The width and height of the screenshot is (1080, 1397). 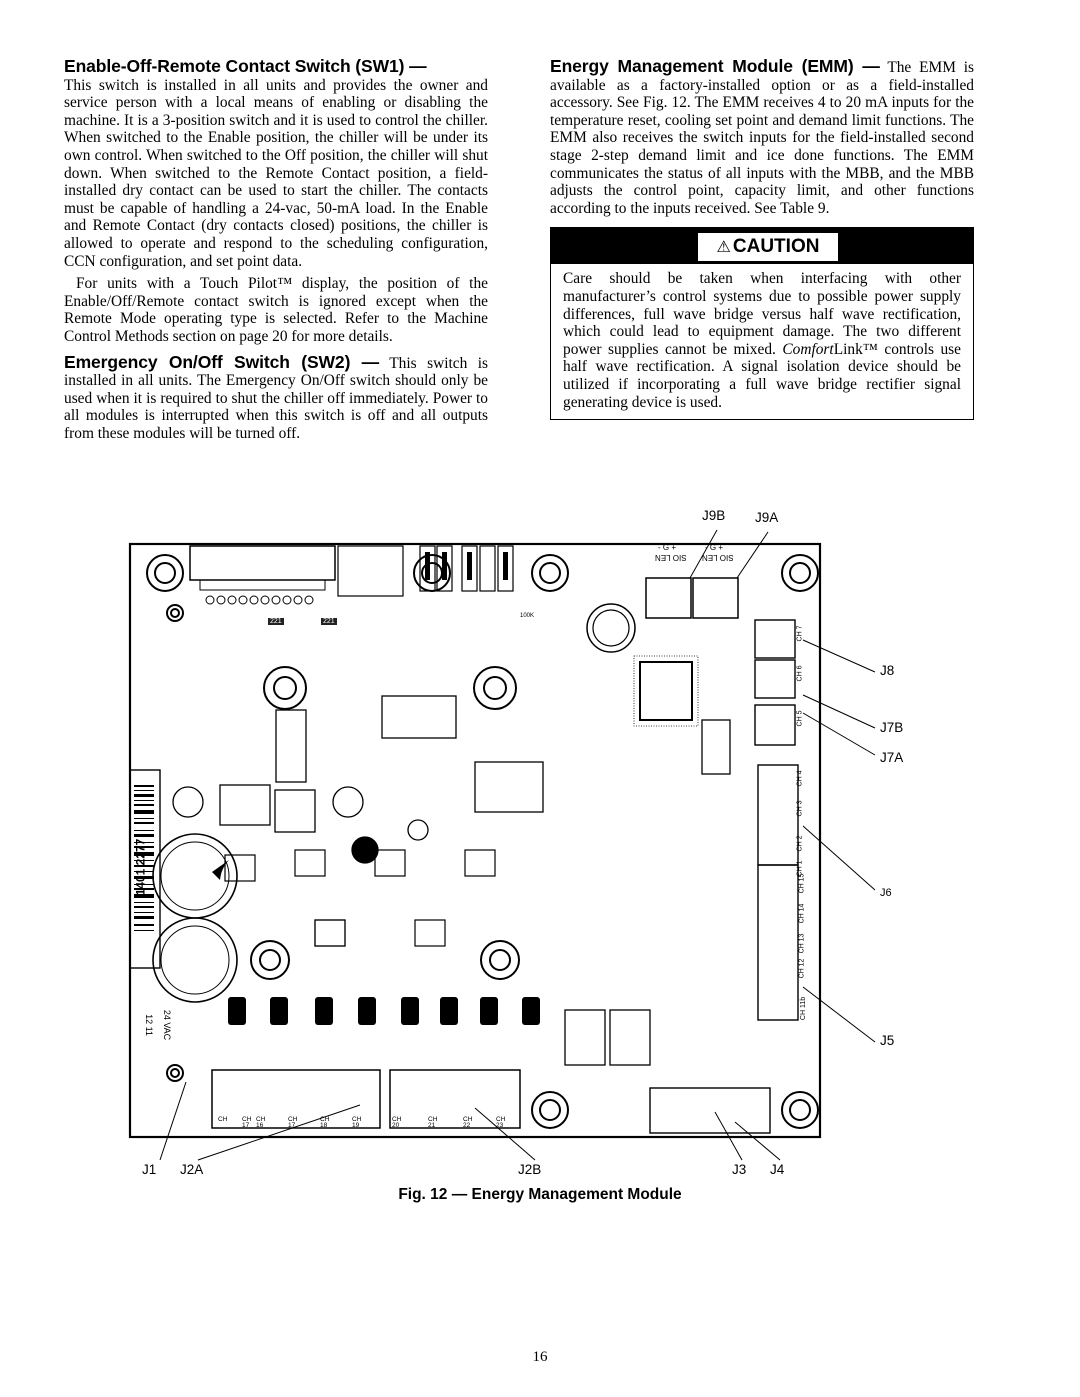 I want to click on channel-label-right: CH 12, so click(x=802, y=968).